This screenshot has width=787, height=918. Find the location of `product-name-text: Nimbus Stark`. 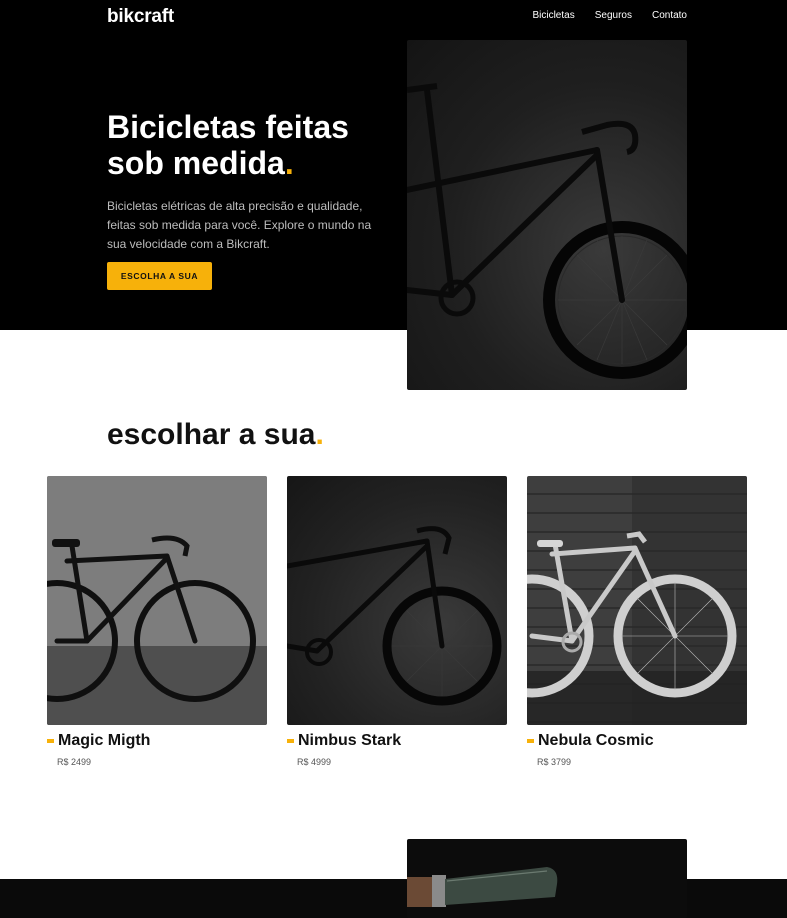

product-name-text: Nimbus Stark is located at coordinates (349, 741).